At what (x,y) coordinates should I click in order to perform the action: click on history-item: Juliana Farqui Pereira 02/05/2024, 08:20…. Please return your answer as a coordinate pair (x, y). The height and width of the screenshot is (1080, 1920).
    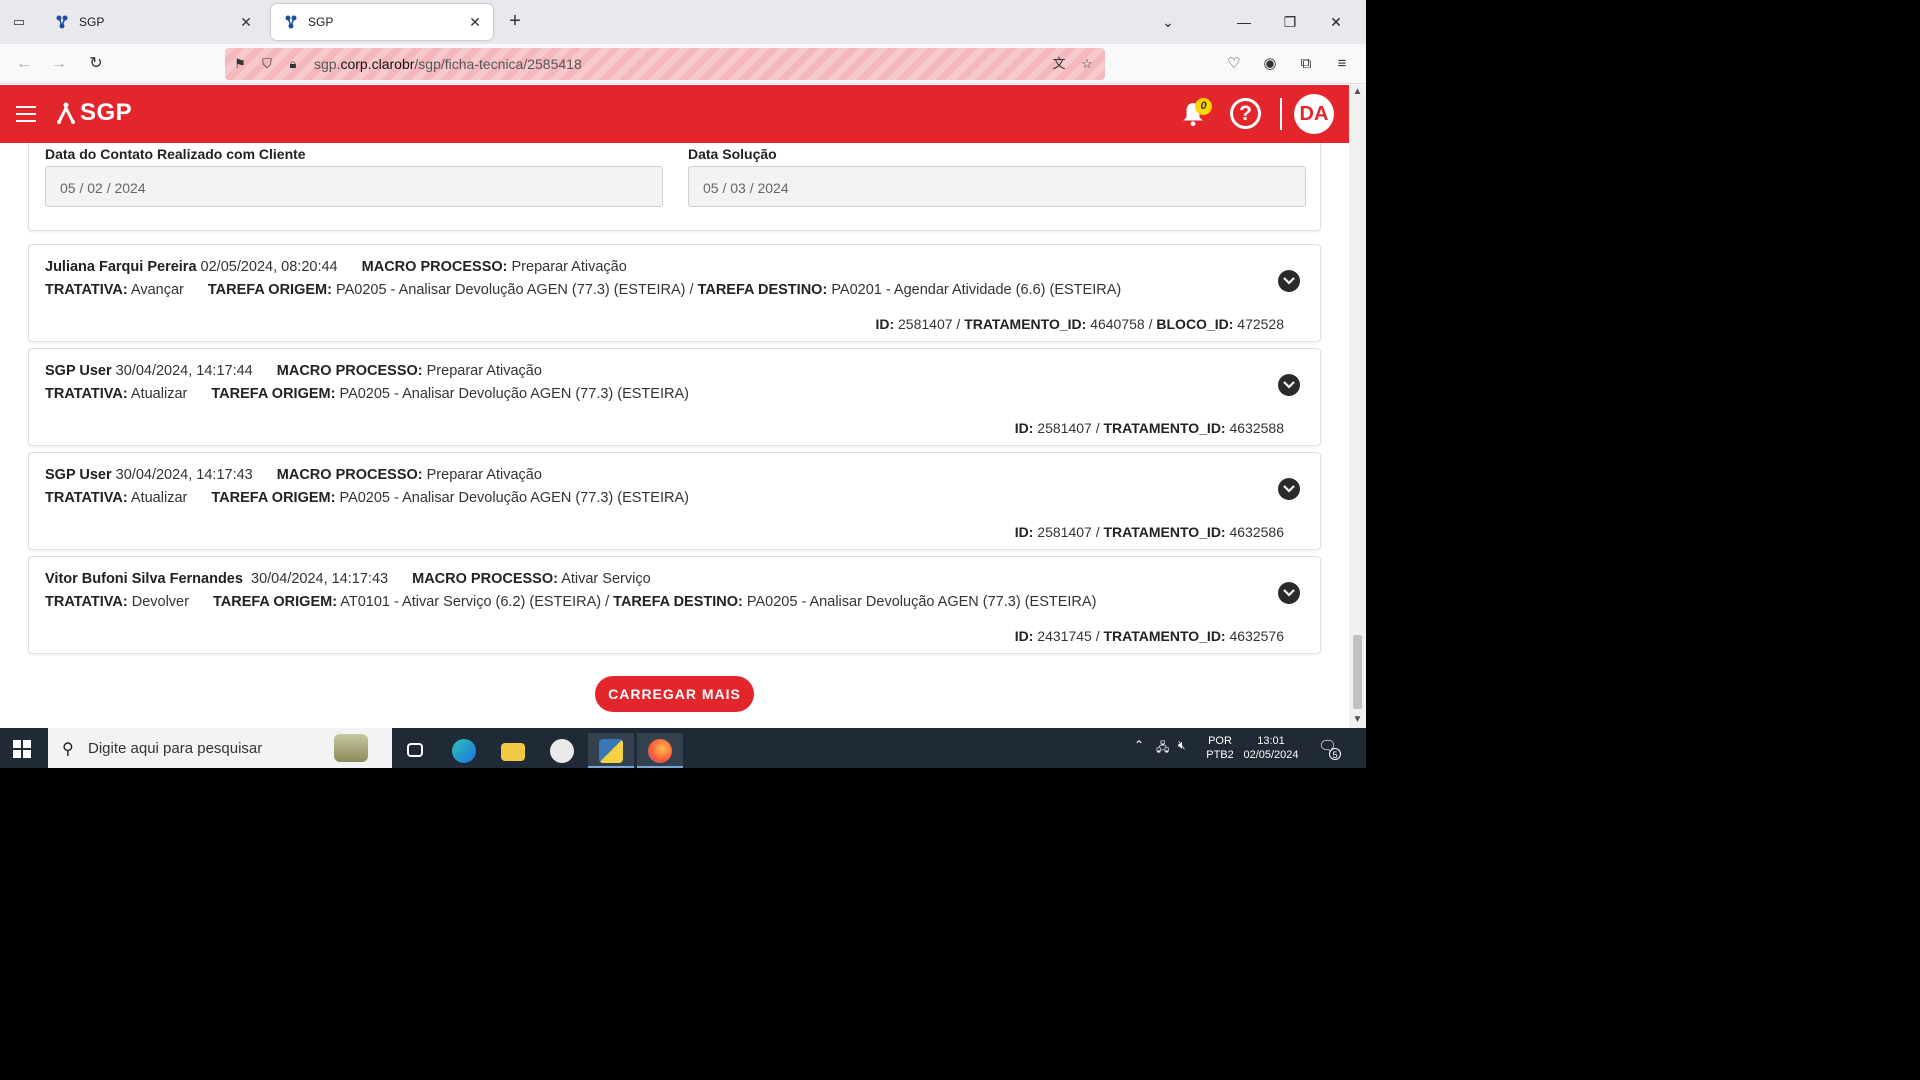
    Looking at the image, I should click on (674, 293).